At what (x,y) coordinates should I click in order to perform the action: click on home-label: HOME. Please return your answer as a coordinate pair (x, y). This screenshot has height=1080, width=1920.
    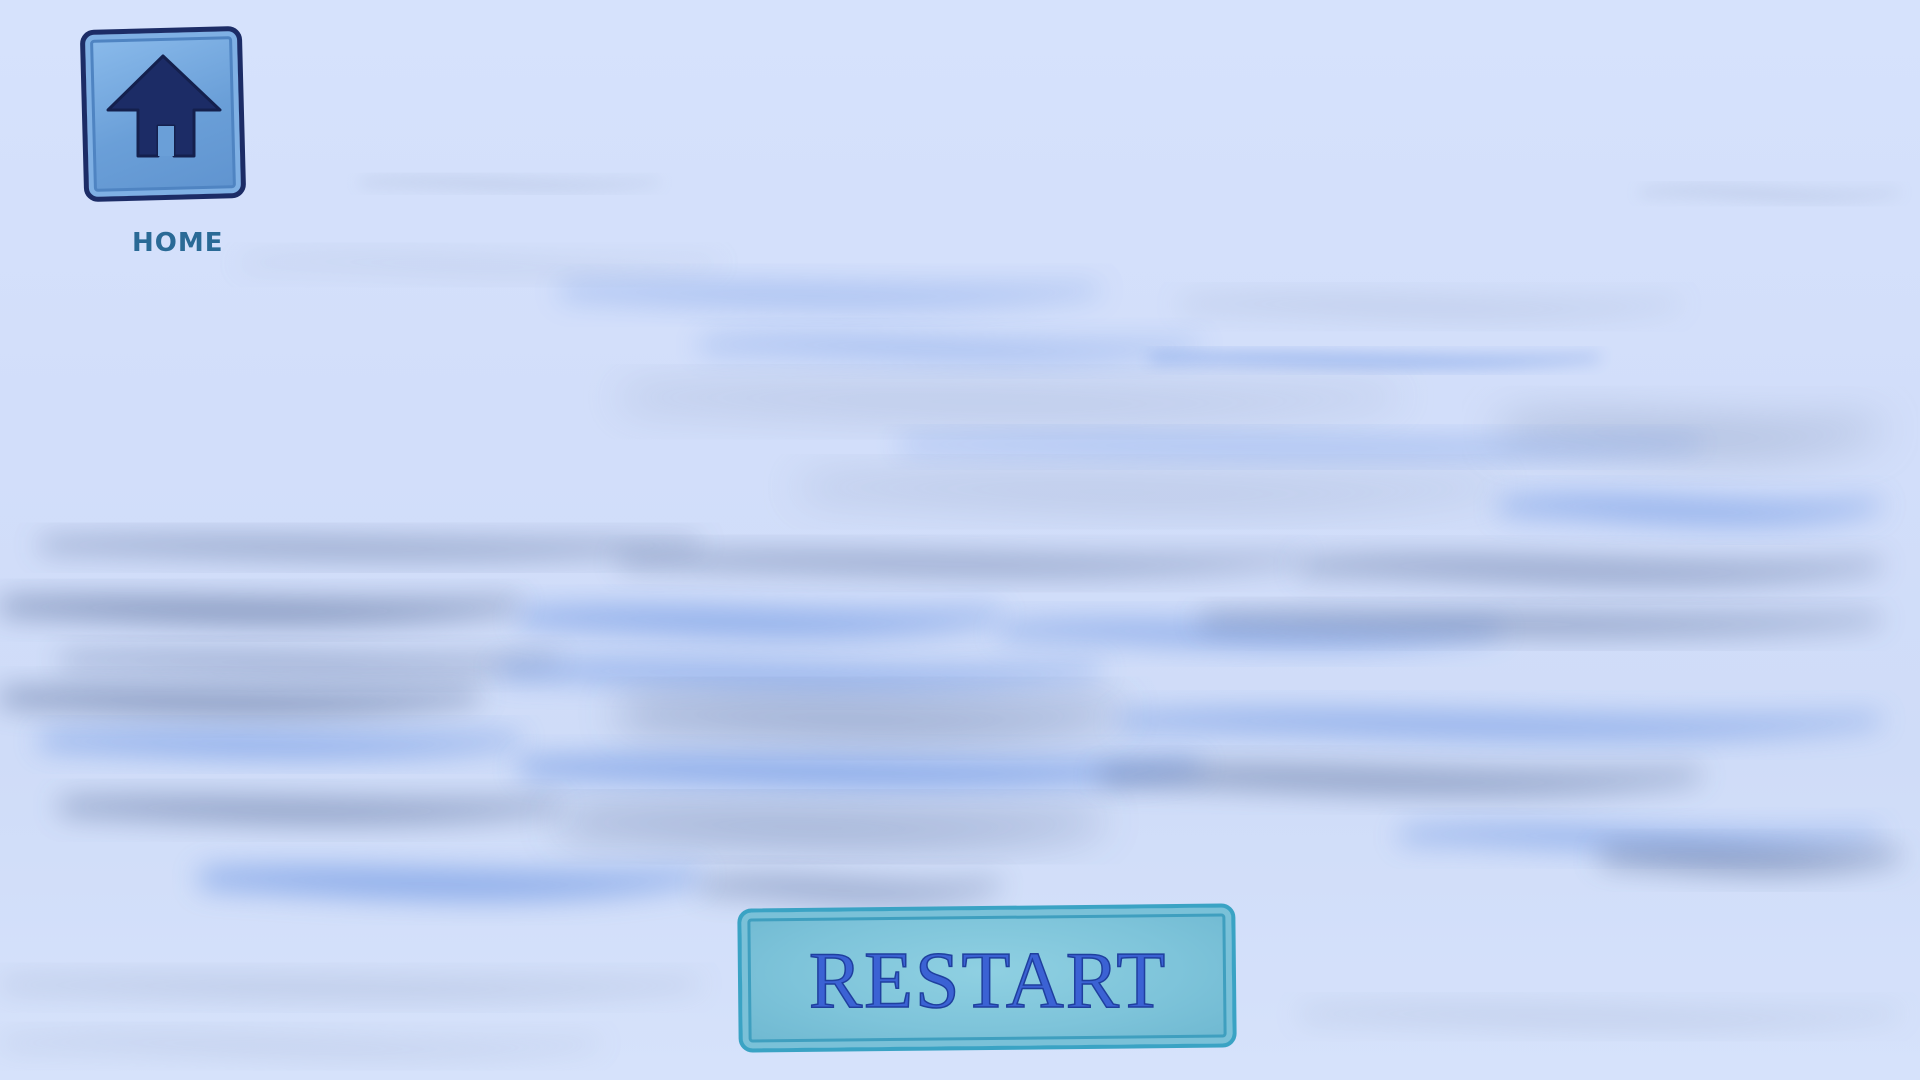
    Looking at the image, I should click on (178, 243).